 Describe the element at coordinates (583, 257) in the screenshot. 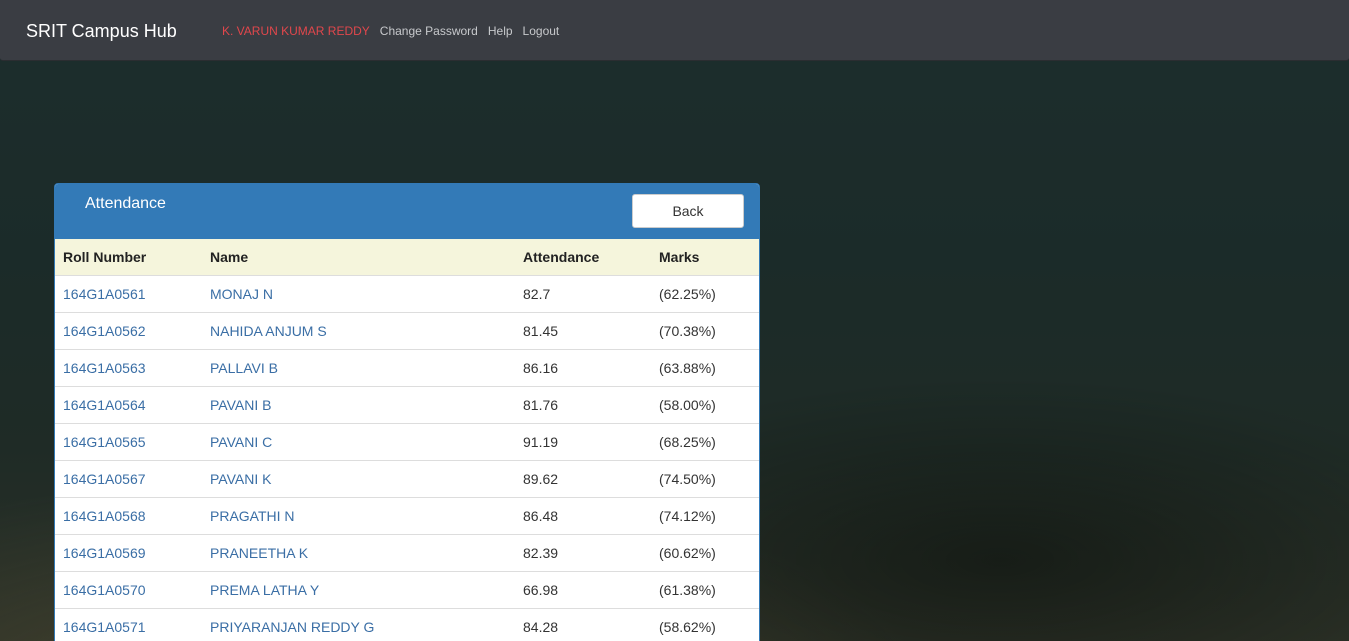

I see `header-attendance: Attendance` at that location.